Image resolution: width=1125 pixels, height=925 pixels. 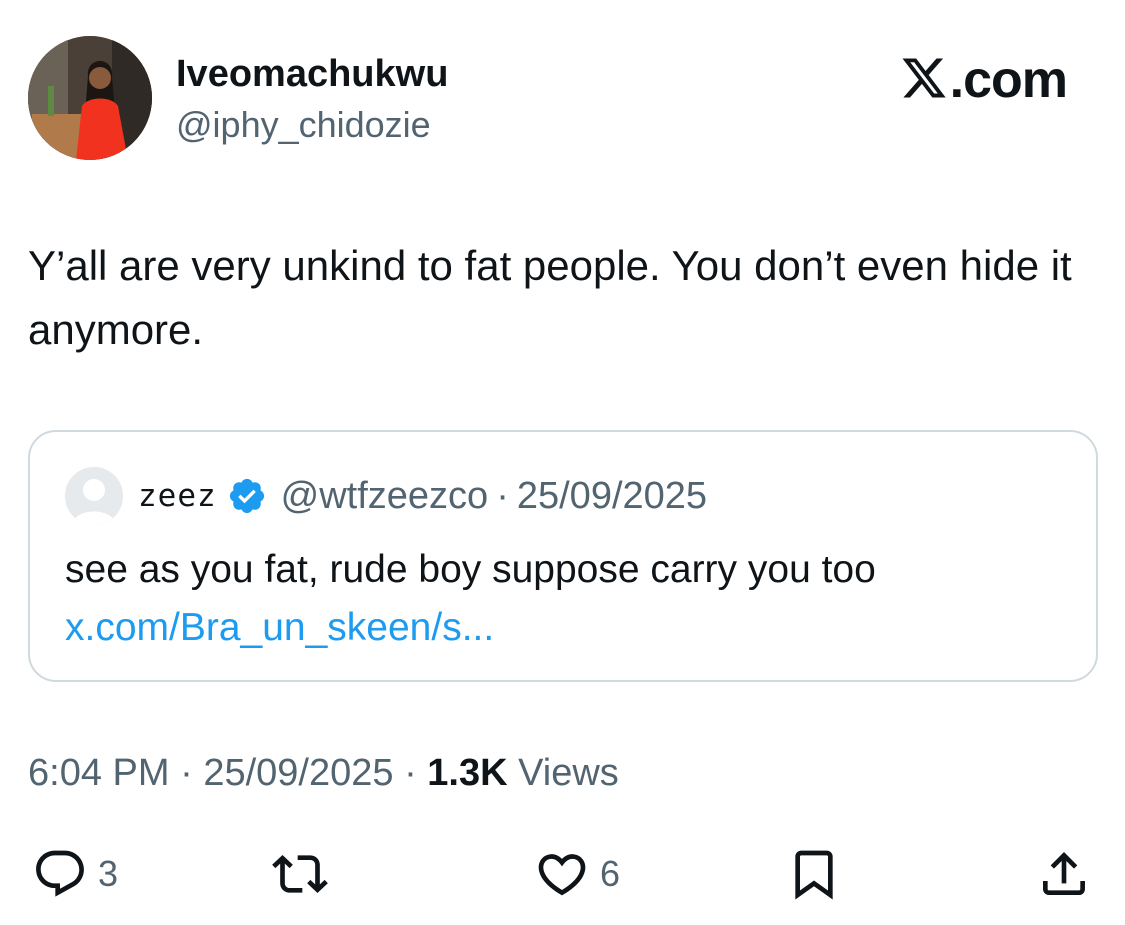 I want to click on tweet-time: 6:04 PM, so click(x=99, y=773).